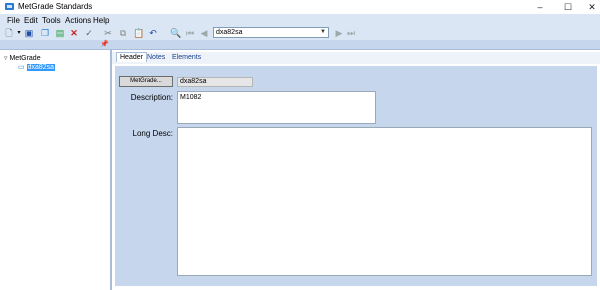 The height and width of the screenshot is (290, 600). What do you see at coordinates (151, 97) in the screenshot?
I see `description-label: Description:` at bounding box center [151, 97].